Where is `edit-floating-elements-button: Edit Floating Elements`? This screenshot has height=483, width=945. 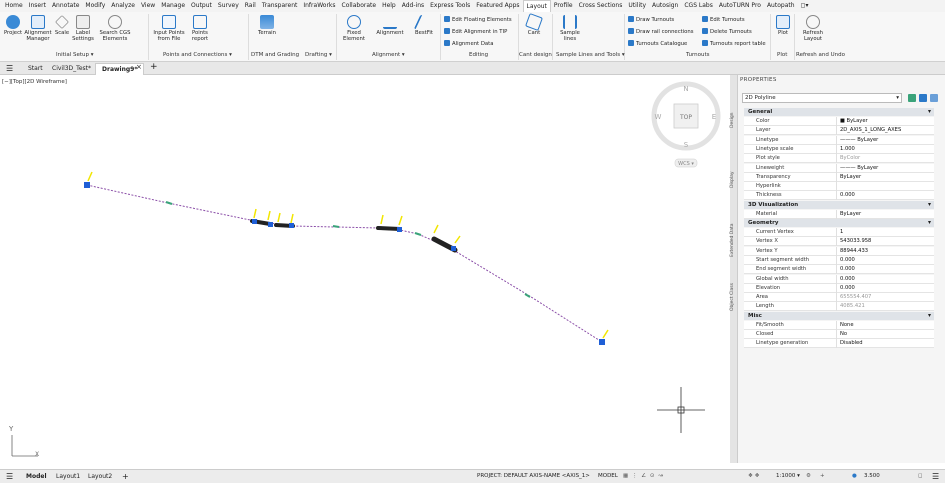
edit-floating-elements-button: Edit Floating Elements is located at coordinates (478, 20).